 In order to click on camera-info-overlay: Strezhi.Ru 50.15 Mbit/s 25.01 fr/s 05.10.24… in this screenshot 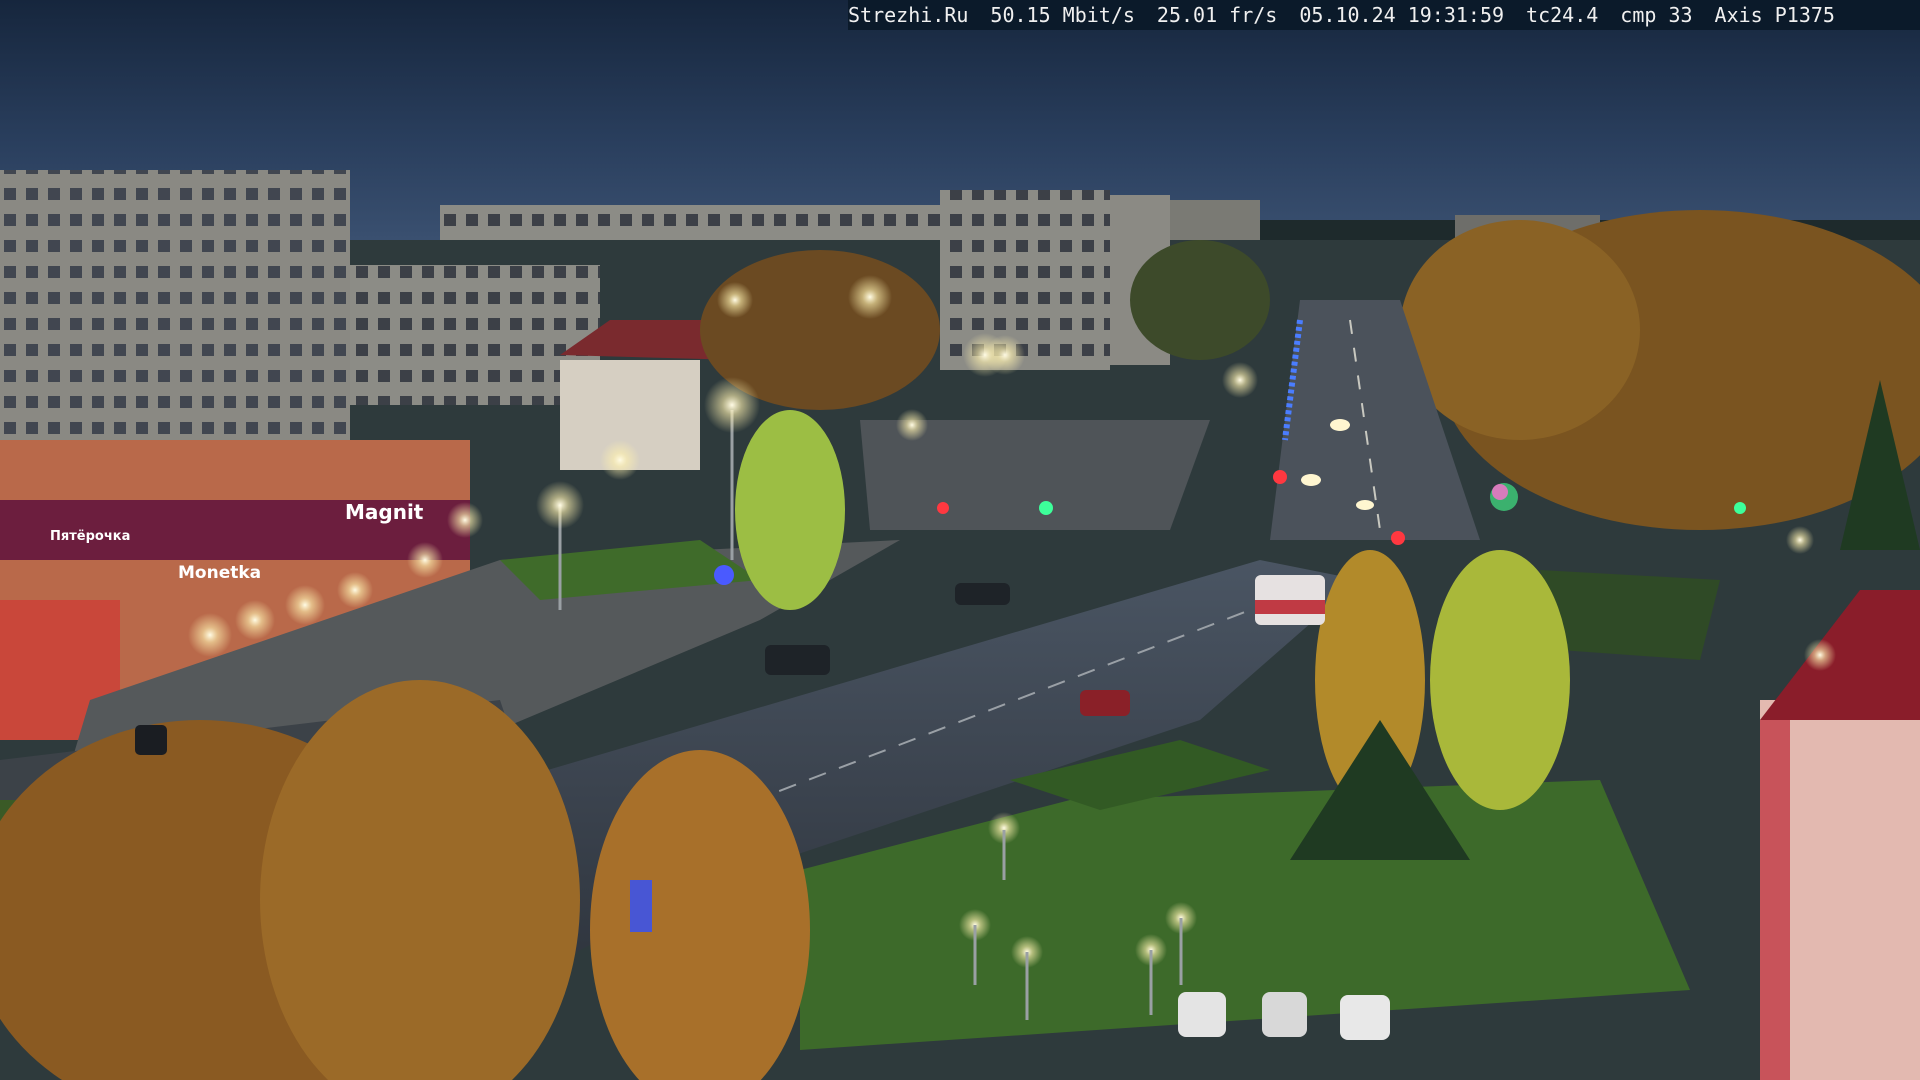, I will do `click(1384, 15)`.